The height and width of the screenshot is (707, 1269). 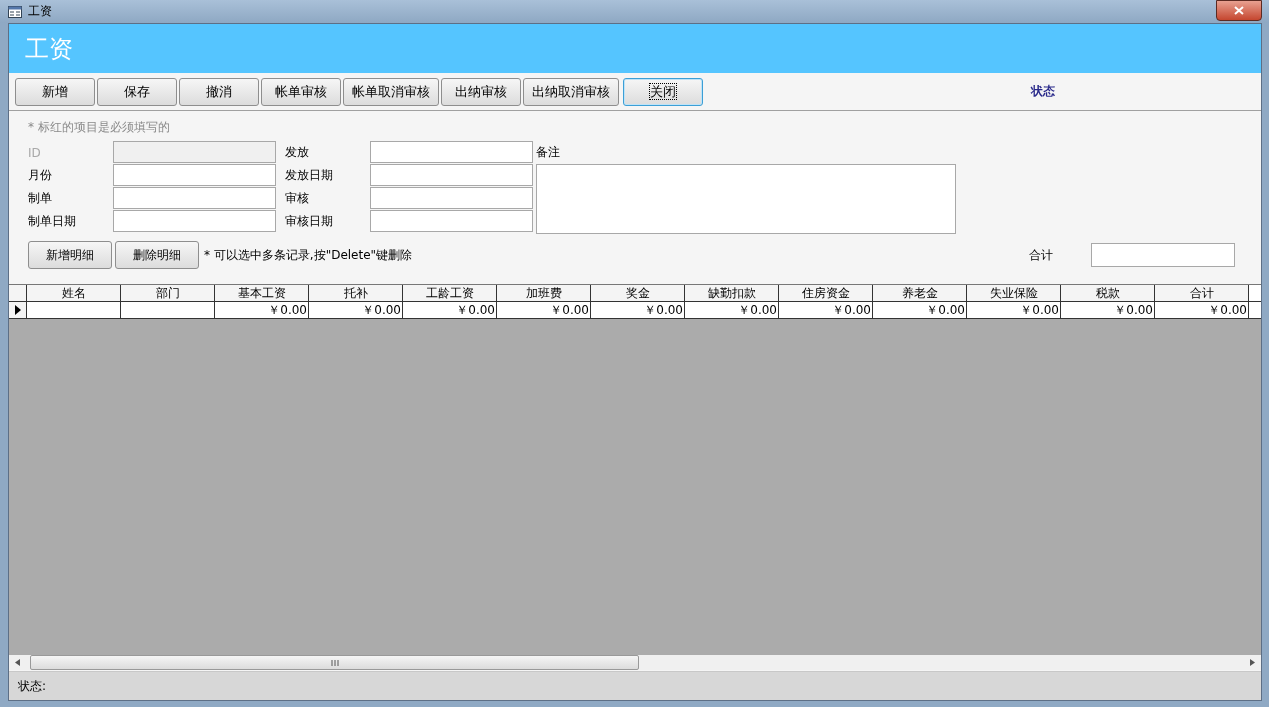 What do you see at coordinates (1108, 293) in the screenshot?
I see `column-header: 税款` at bounding box center [1108, 293].